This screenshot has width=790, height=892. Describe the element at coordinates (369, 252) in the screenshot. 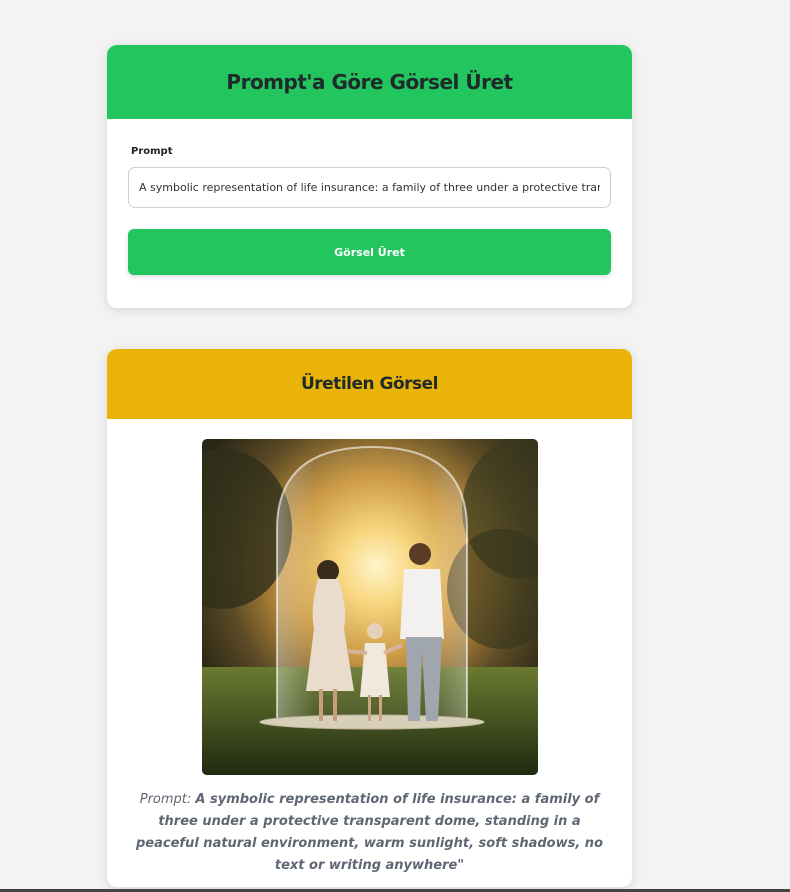

I see `generate-image-button: Görsel Üret` at that location.